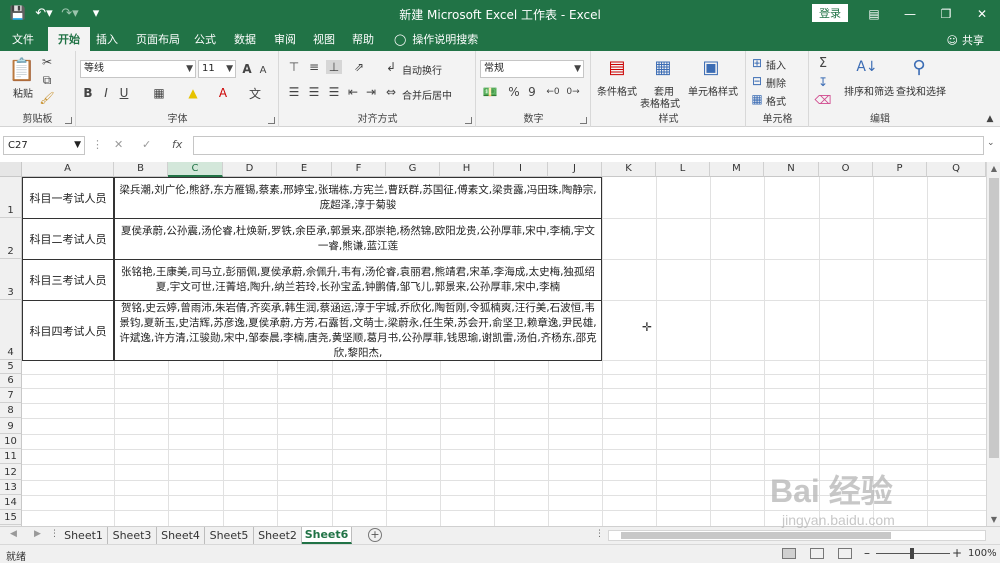 The image size is (1000, 563). Describe the element at coordinates (11, 456) in the screenshot. I see `row-header-11: 11` at that location.